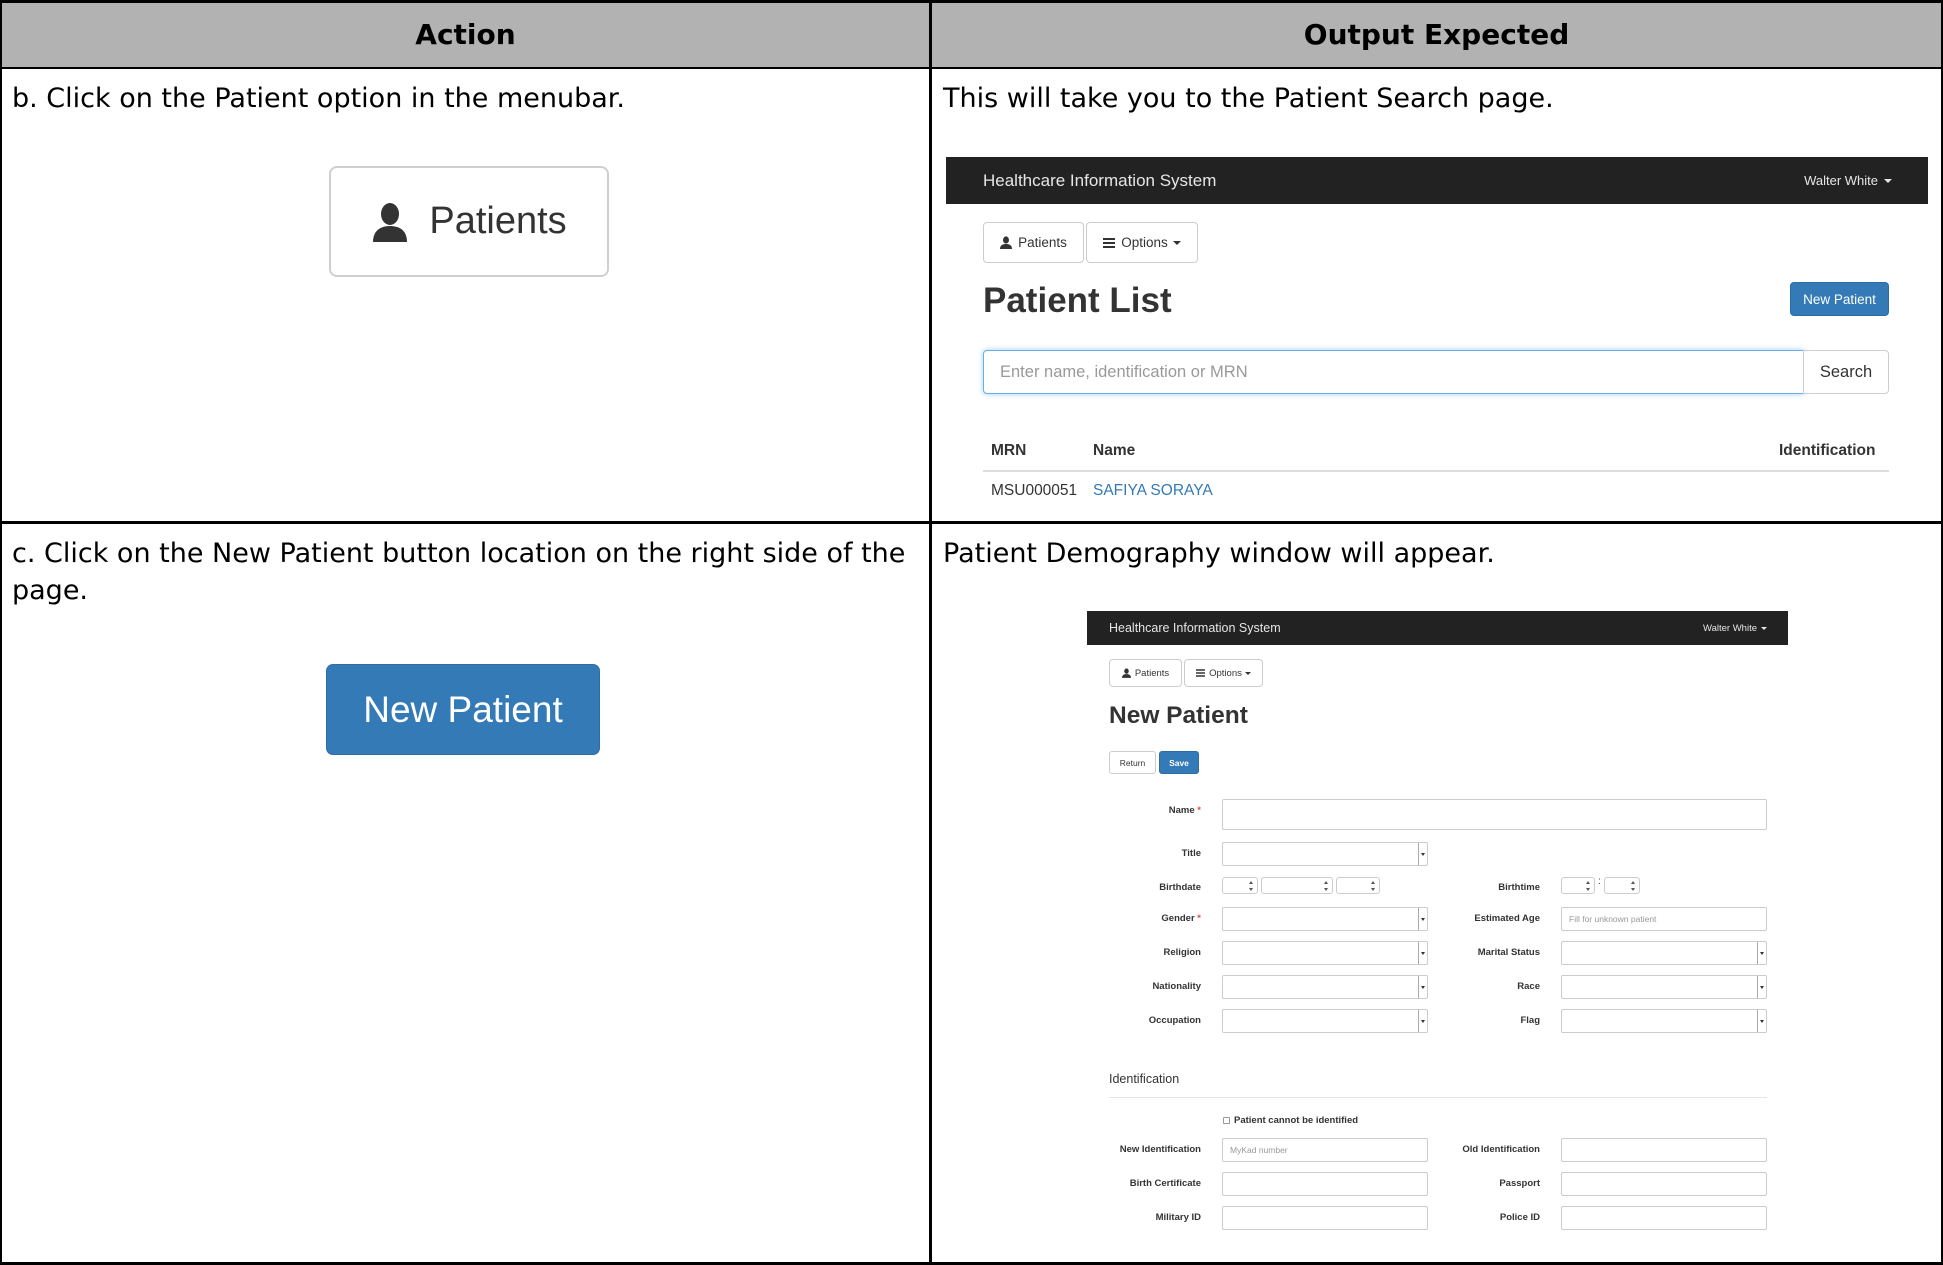 This screenshot has height=1265, width=1943. Describe the element at coordinates (1034, 490) in the screenshot. I see `row-mrn: MSU000051` at that location.